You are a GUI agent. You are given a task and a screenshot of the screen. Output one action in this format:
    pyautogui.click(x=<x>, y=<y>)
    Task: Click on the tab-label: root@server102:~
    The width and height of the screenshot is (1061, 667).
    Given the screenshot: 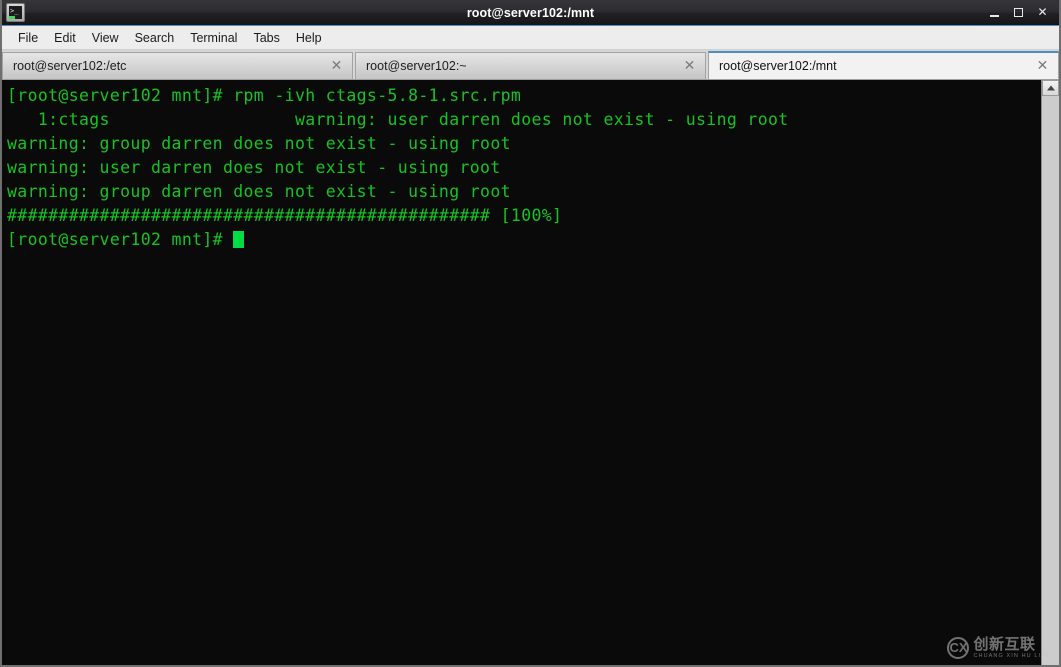 What is the action you would take?
    pyautogui.click(x=416, y=66)
    